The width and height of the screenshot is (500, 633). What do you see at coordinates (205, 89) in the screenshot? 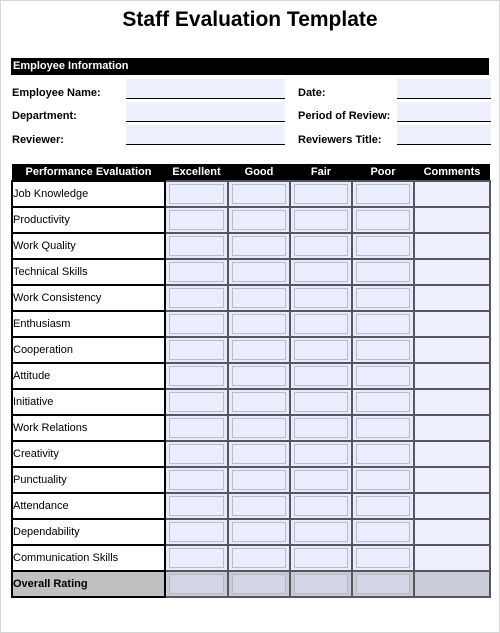
I see `employee-name-field` at bounding box center [205, 89].